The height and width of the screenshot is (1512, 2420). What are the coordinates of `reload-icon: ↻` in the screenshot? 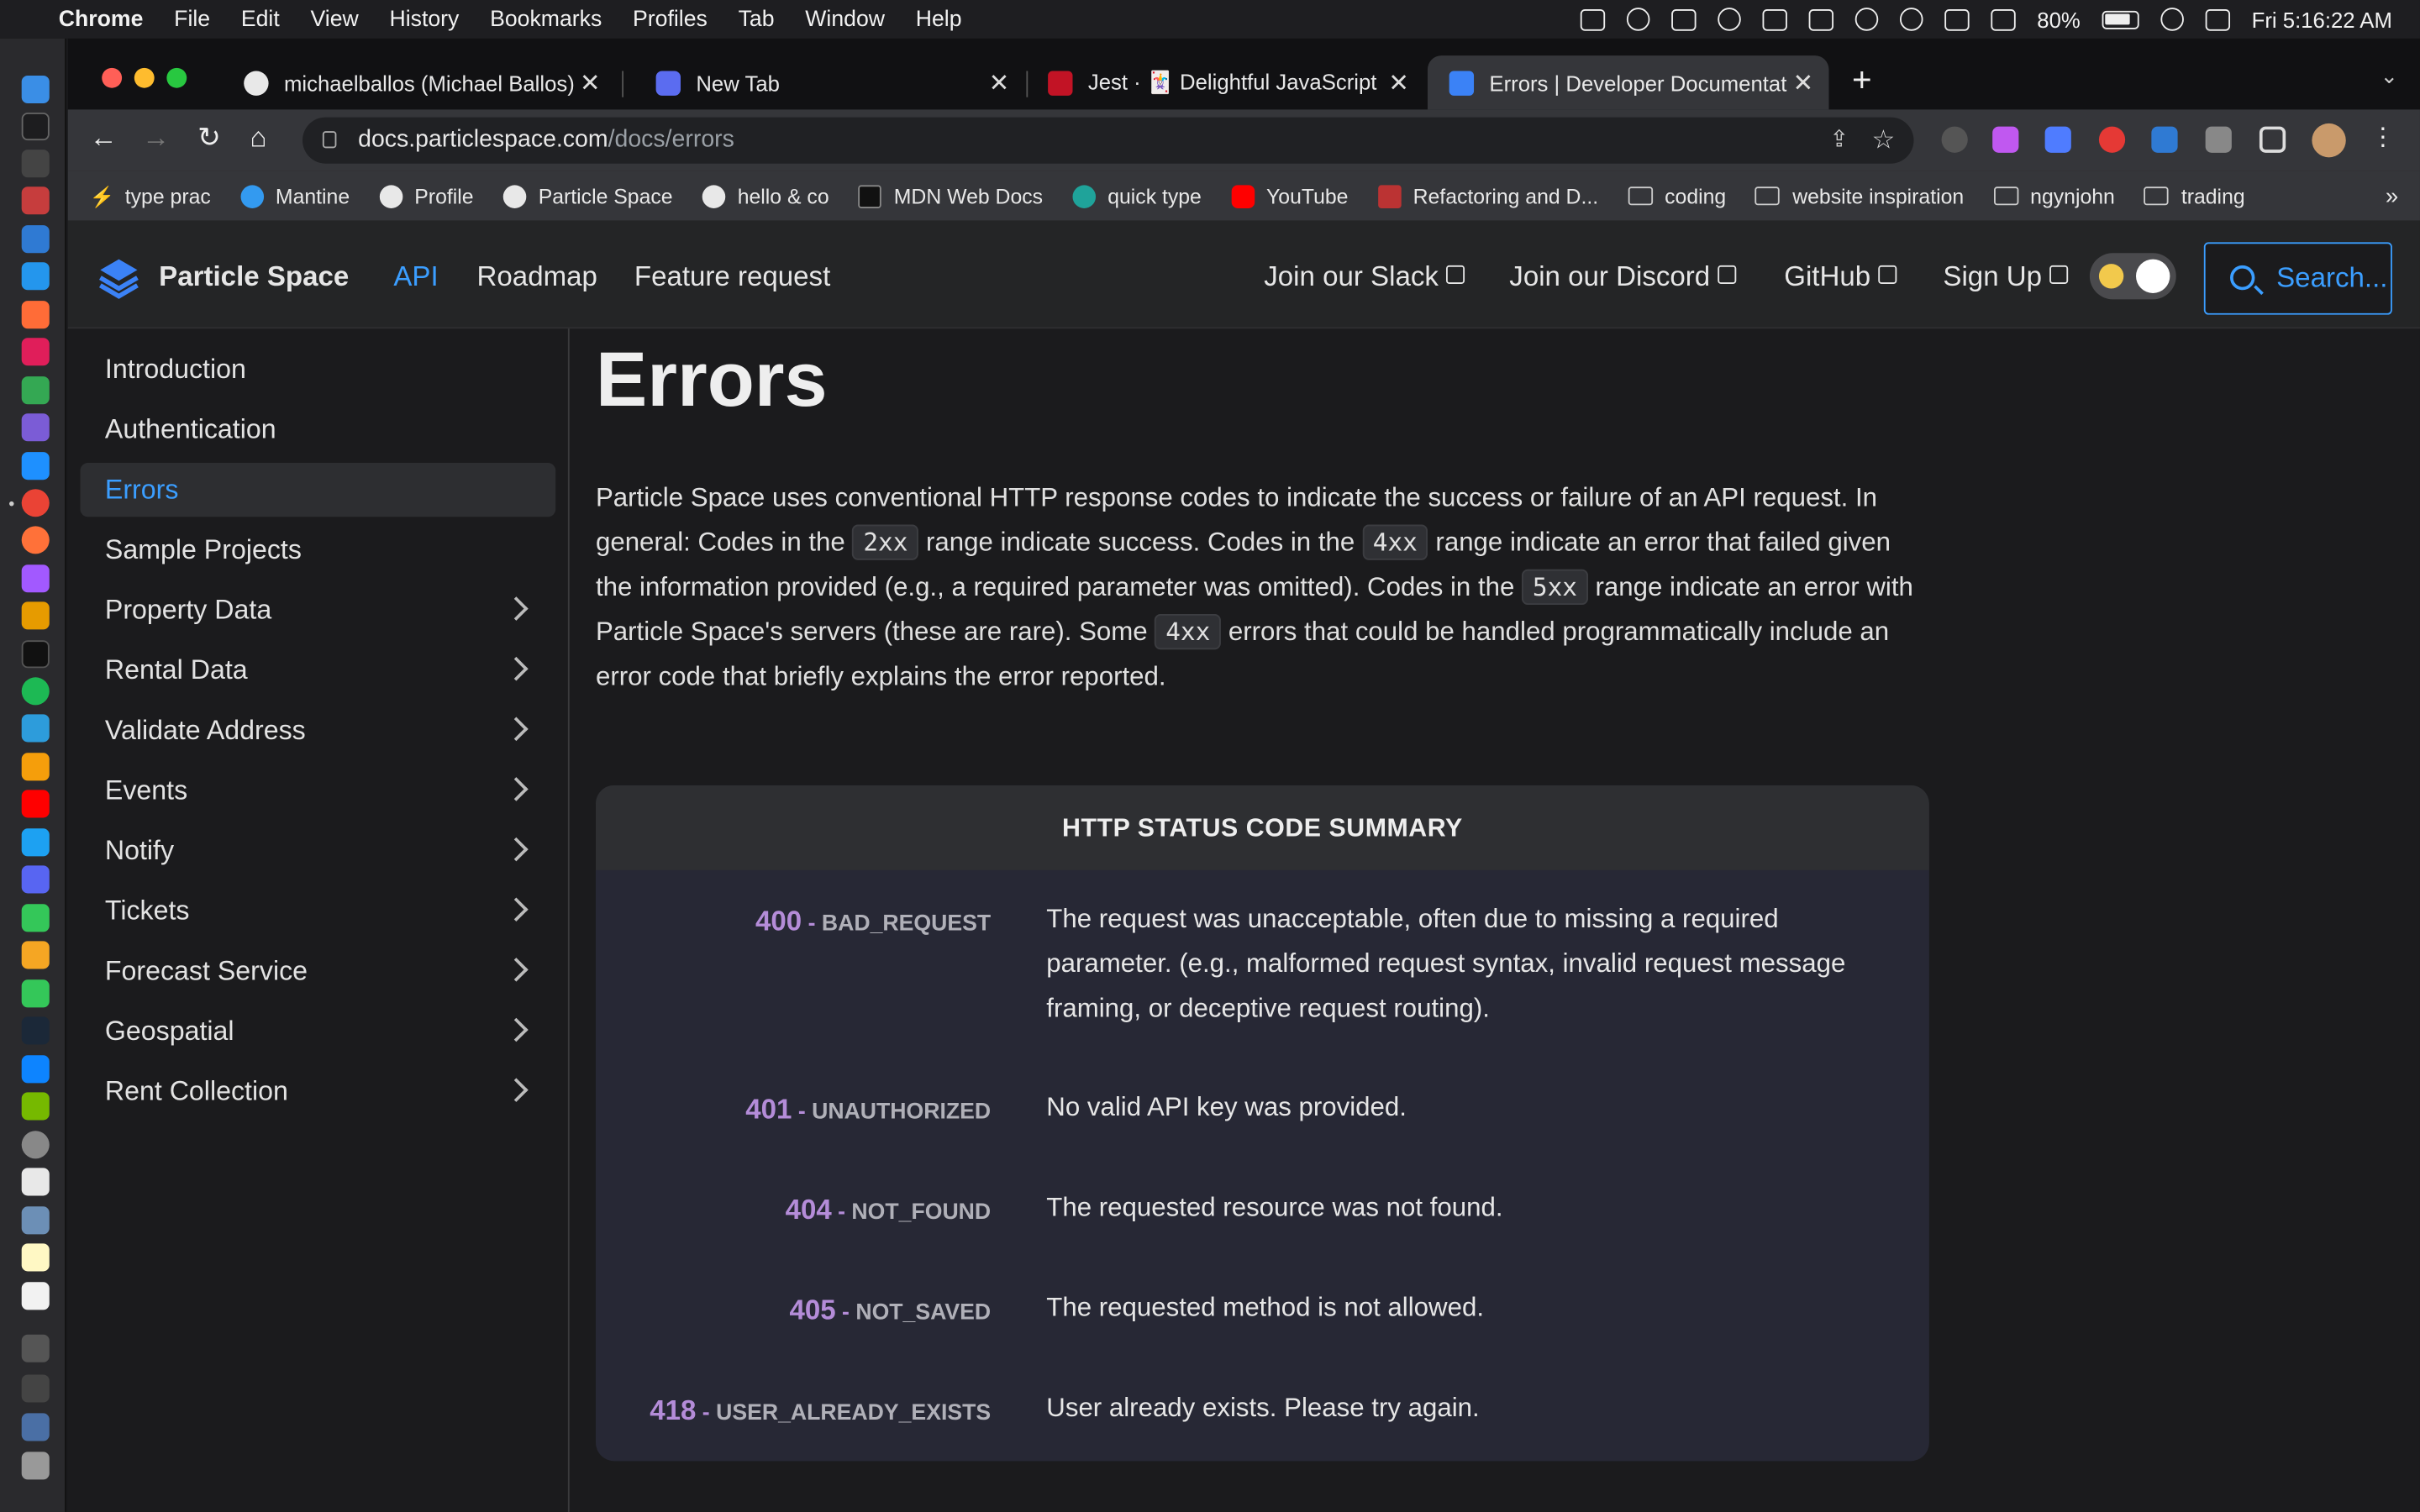 It's located at (209, 138).